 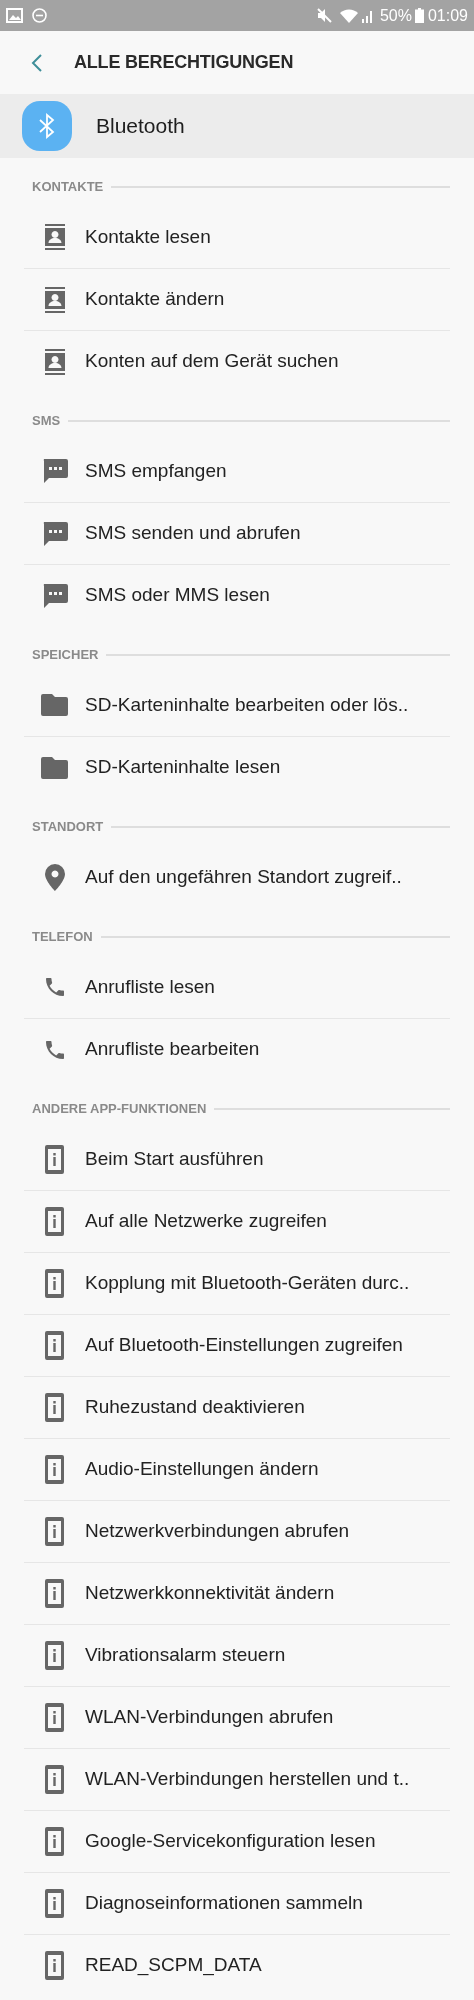 What do you see at coordinates (173, 1965) in the screenshot?
I see `permission-label: READ_SCPM_DATA` at bounding box center [173, 1965].